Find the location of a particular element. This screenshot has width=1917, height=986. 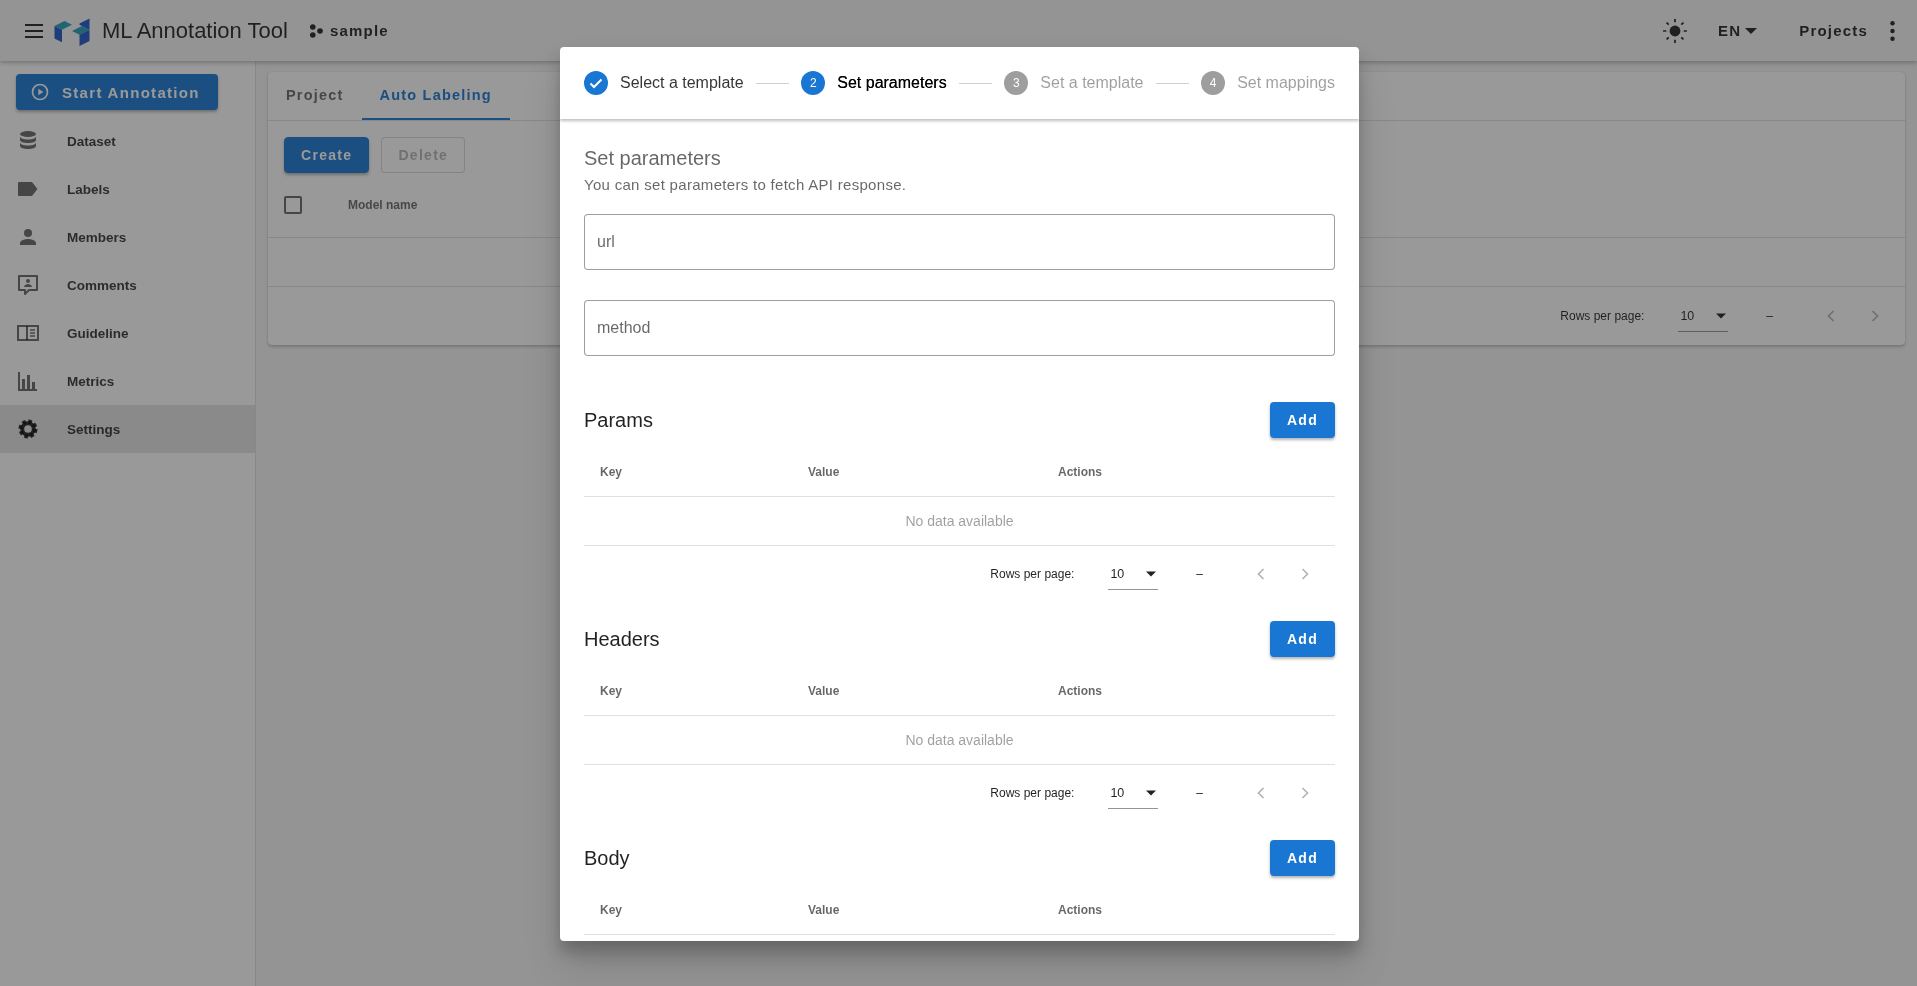

sidebar-item: Labels is located at coordinates (127, 189).